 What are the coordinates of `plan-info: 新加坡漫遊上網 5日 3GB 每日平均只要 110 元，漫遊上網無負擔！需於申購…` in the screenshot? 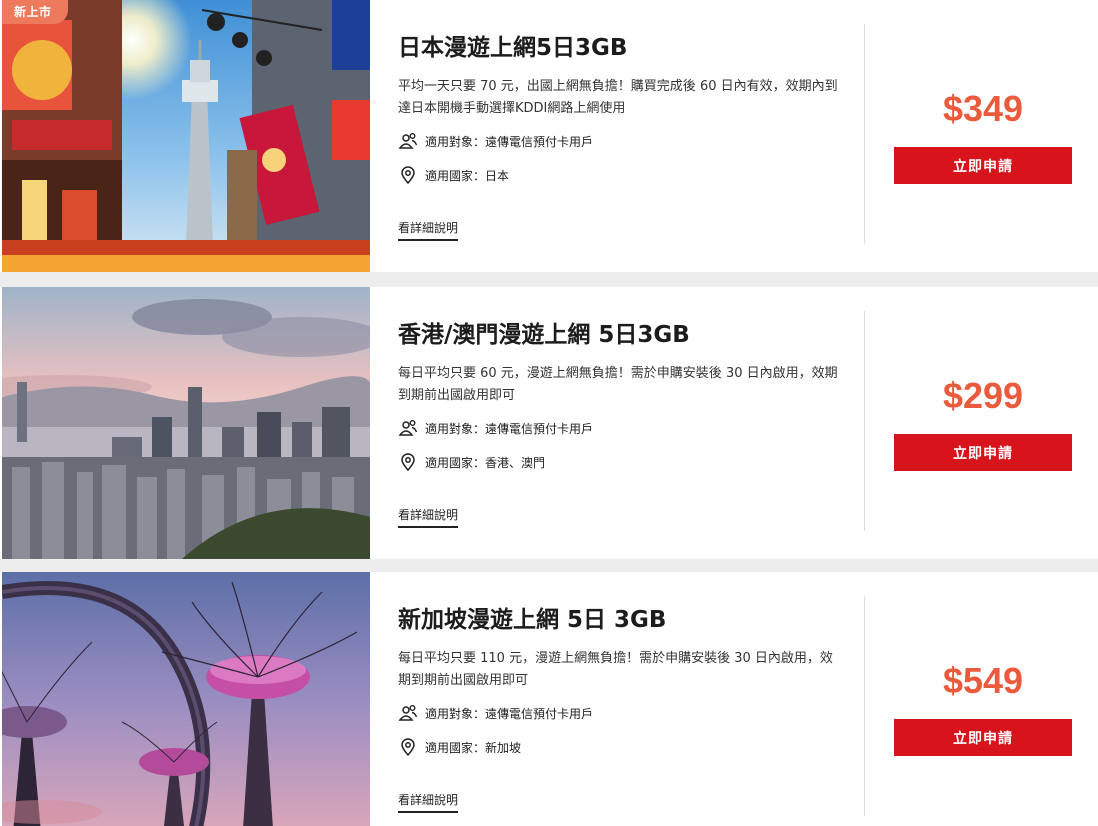 It's located at (623, 699).